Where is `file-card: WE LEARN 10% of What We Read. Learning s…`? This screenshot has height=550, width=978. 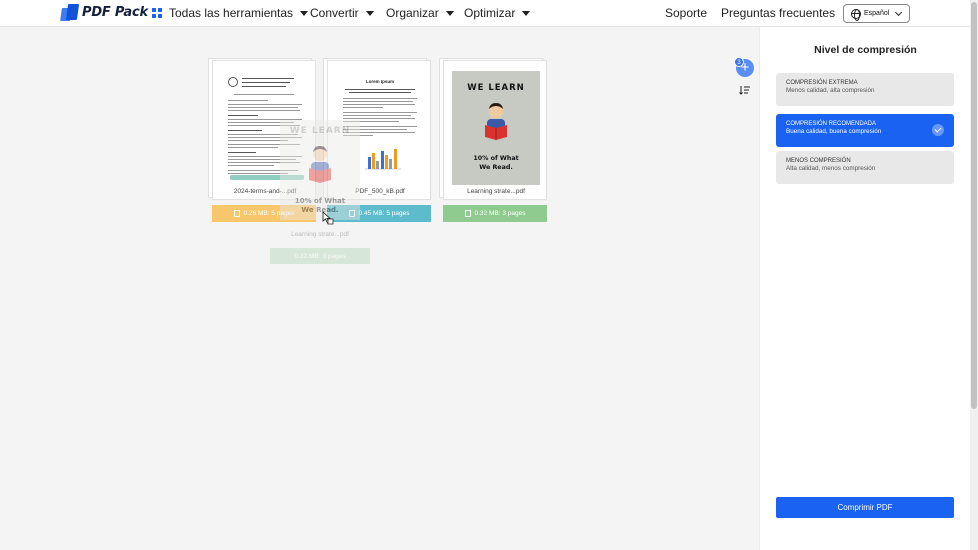
file-card: WE LEARN 10% of What We Read. Learning s… is located at coordinates (493, 140).